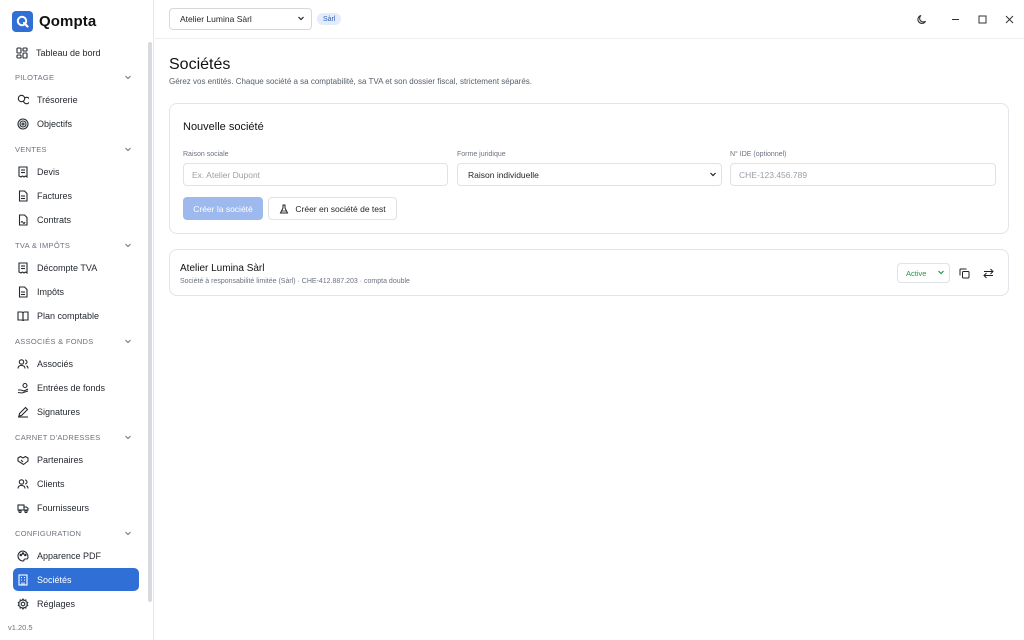 This screenshot has height=640, width=1024. Describe the element at coordinates (76, 195) in the screenshot. I see `sidebar-item-factures: Factures` at that location.